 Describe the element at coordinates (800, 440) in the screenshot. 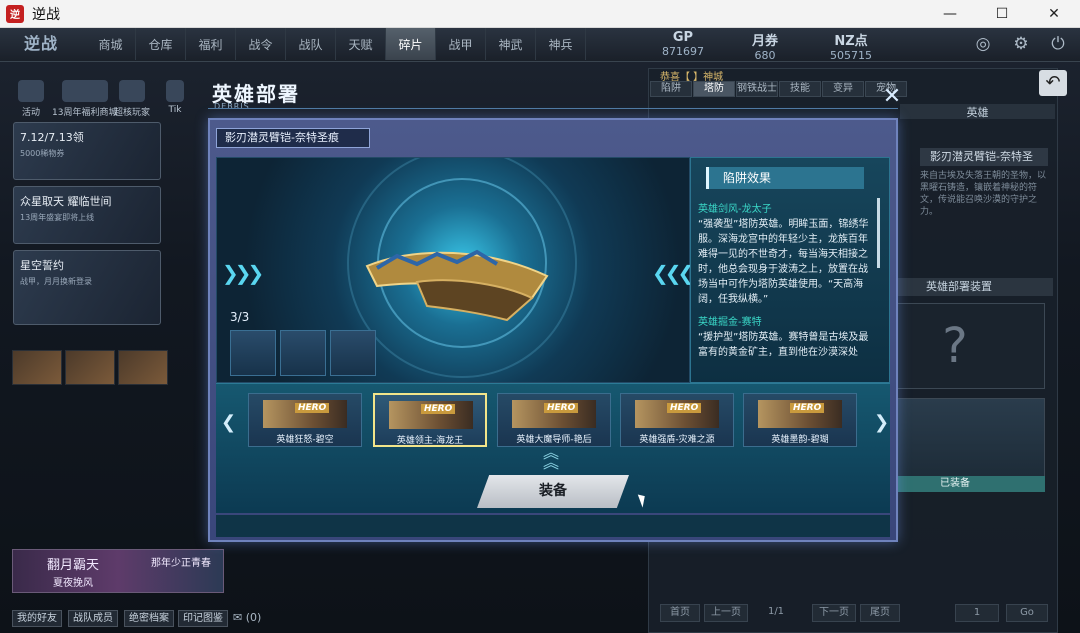

I see `hero-card-label: 英雄墨韵-碧瑚` at that location.